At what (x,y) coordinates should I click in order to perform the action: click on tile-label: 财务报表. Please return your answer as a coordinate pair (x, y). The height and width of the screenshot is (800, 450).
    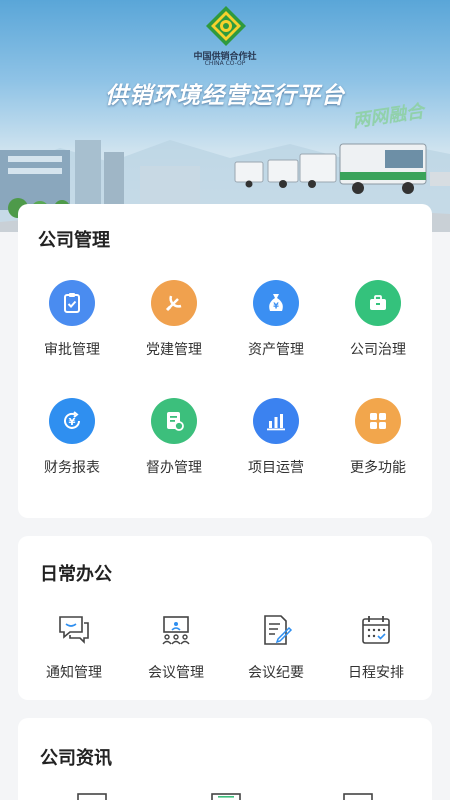
    Looking at the image, I should click on (72, 468).